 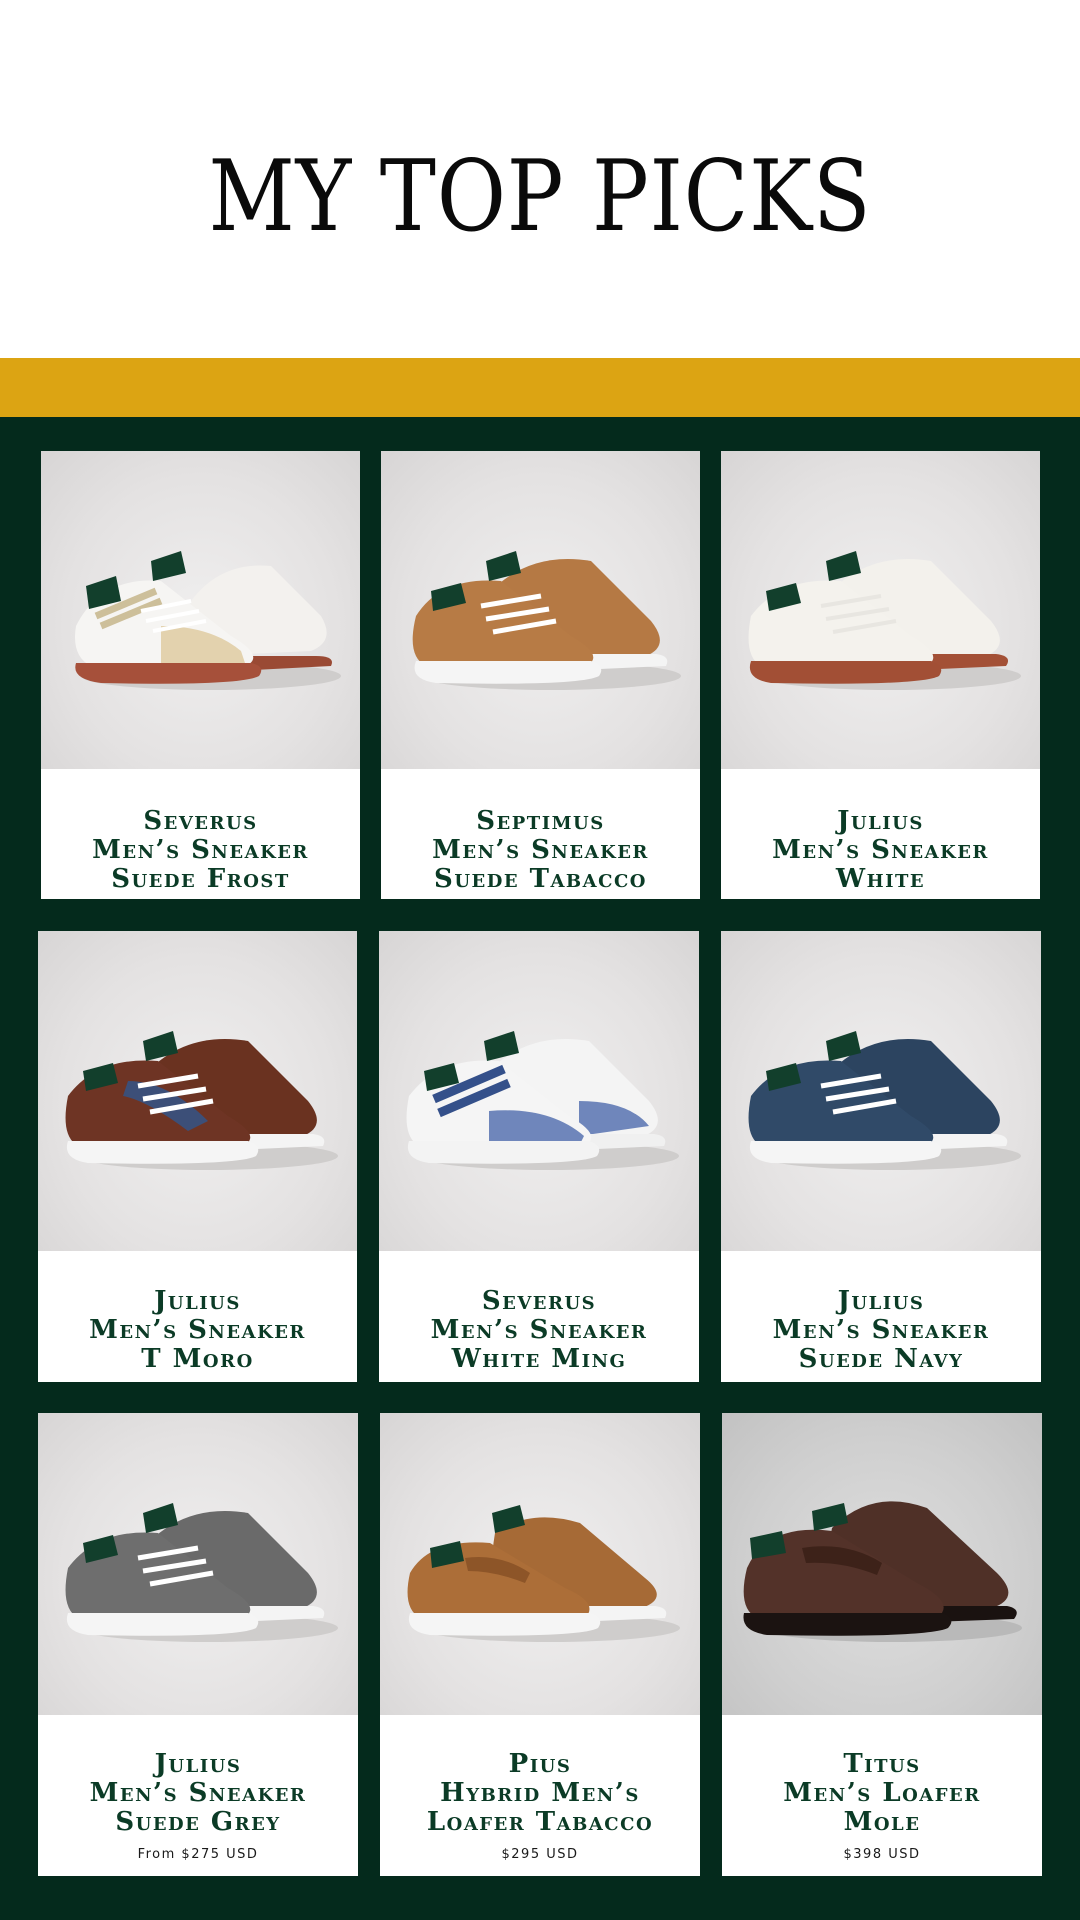 What do you see at coordinates (539, 1359) in the screenshot?
I see `product-variant: White Ming` at bounding box center [539, 1359].